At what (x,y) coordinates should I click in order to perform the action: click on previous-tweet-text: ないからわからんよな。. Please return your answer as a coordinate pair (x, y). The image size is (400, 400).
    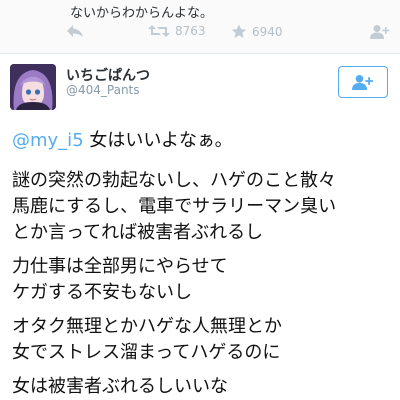
    Looking at the image, I should click on (142, 13).